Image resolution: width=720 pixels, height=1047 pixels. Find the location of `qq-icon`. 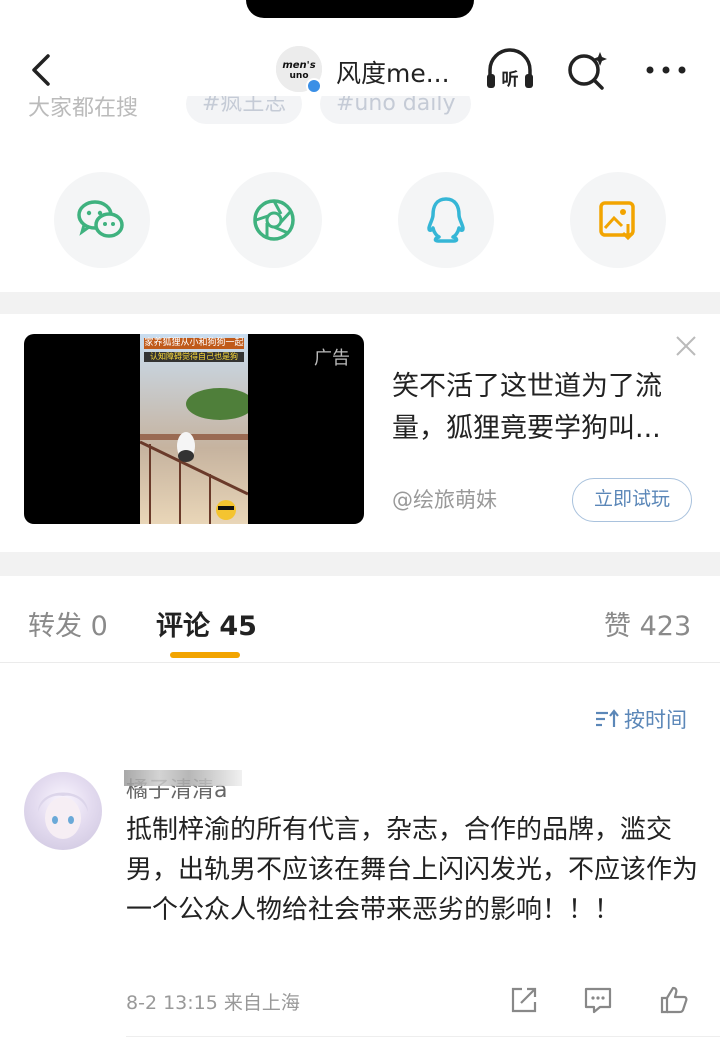

qq-icon is located at coordinates (446, 220).